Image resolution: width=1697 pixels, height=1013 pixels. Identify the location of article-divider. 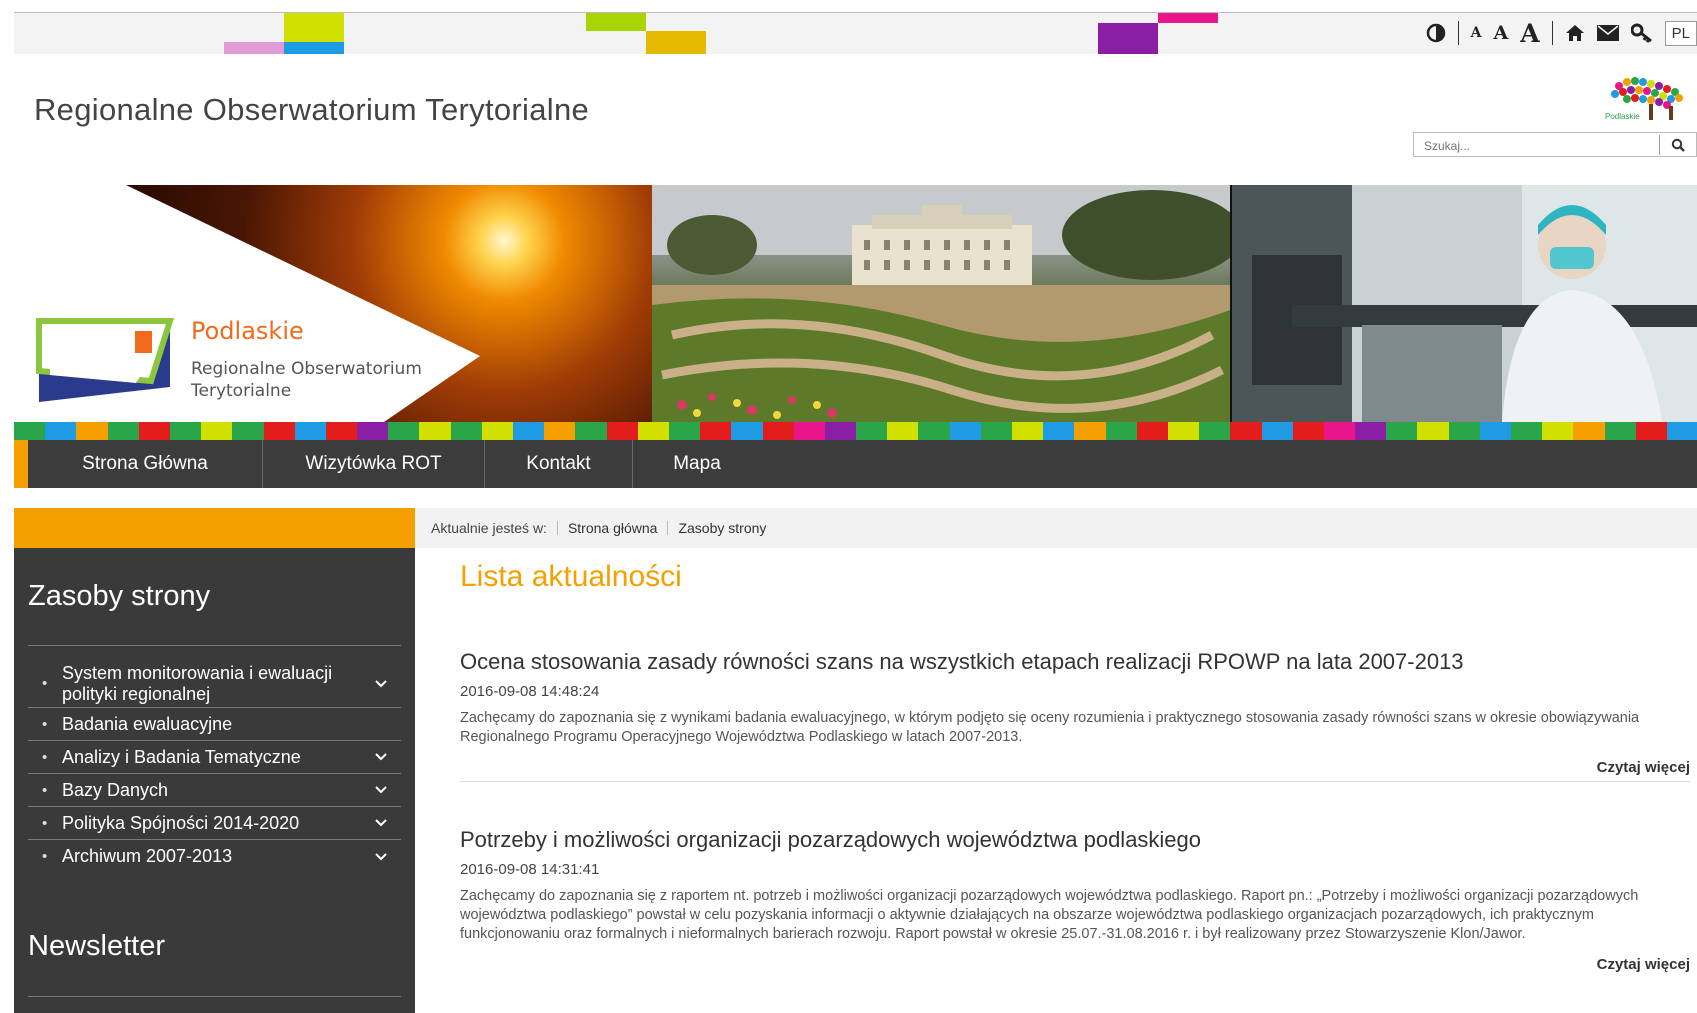
(1075, 781).